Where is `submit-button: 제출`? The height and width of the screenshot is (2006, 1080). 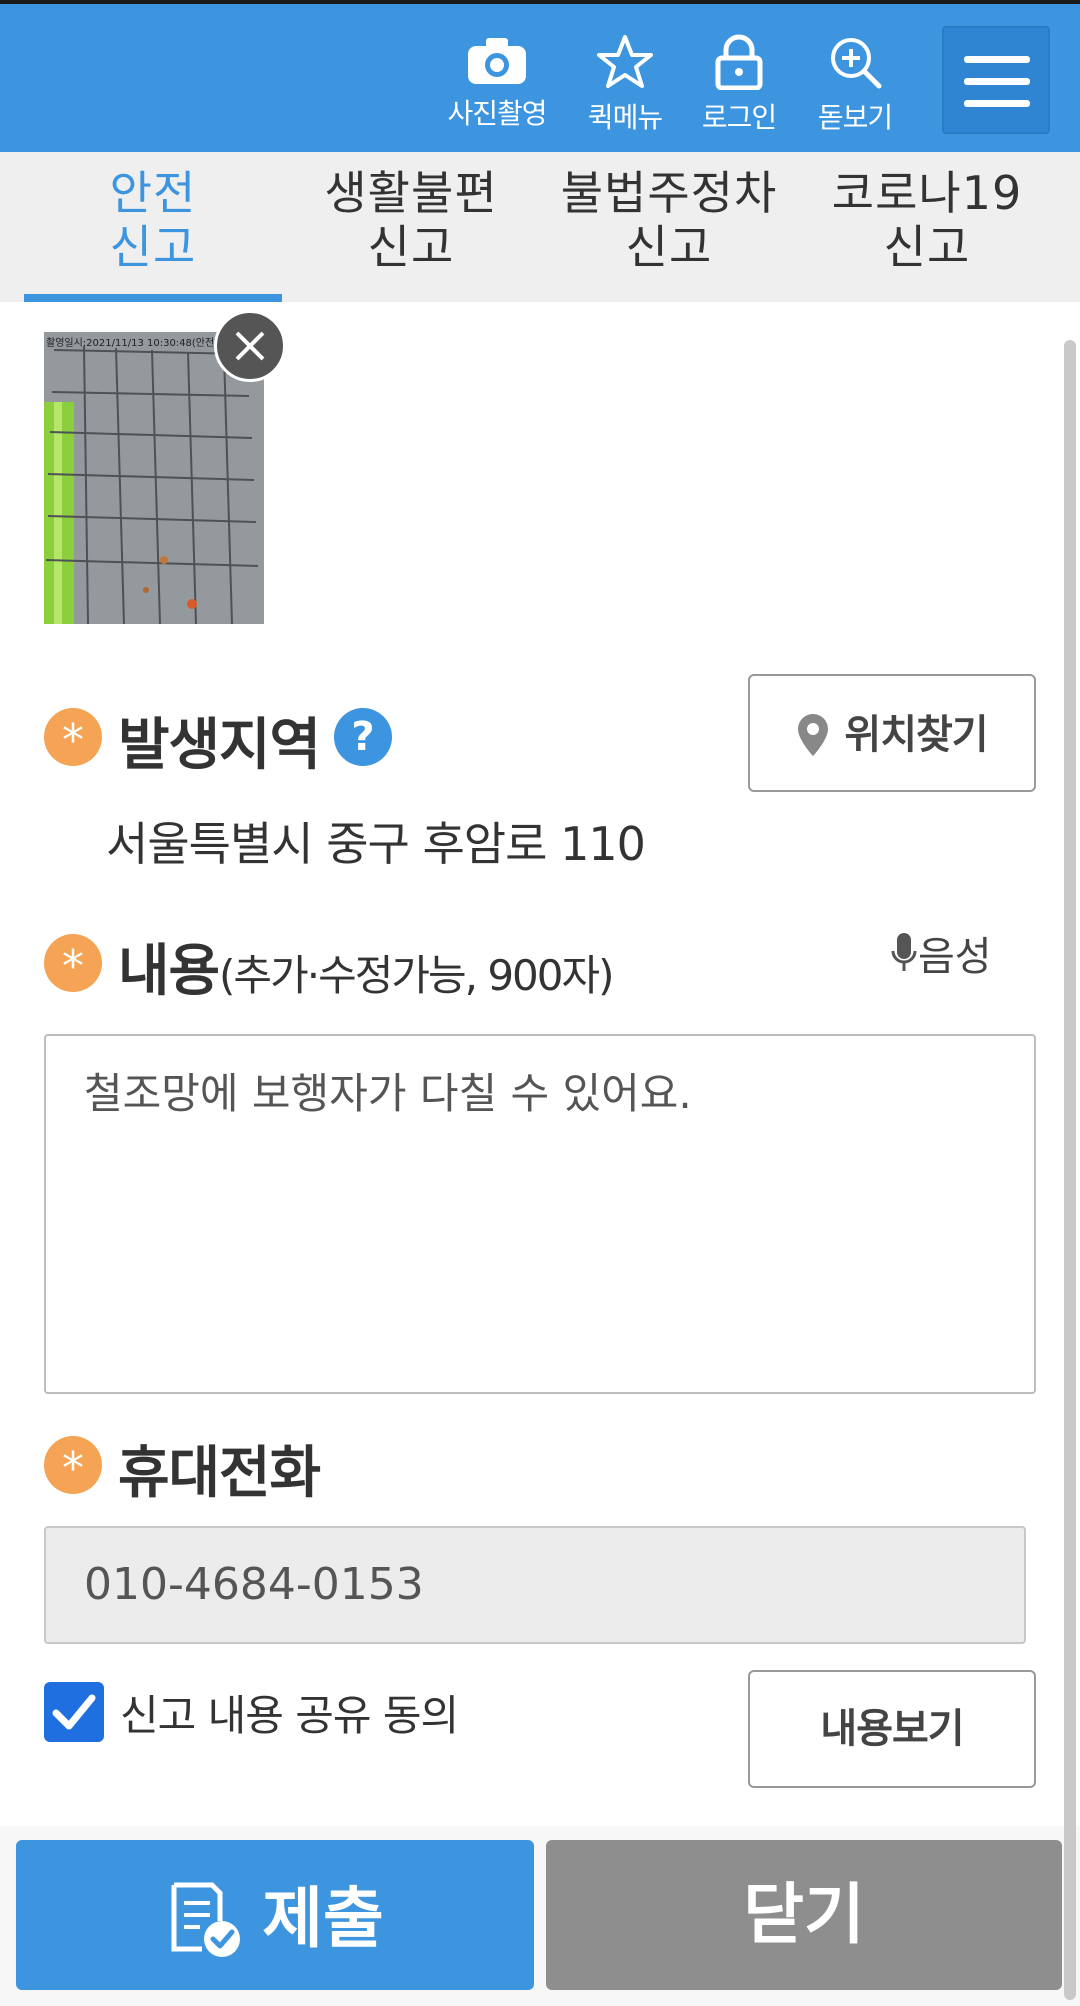 submit-button: 제출 is located at coordinates (275, 1915).